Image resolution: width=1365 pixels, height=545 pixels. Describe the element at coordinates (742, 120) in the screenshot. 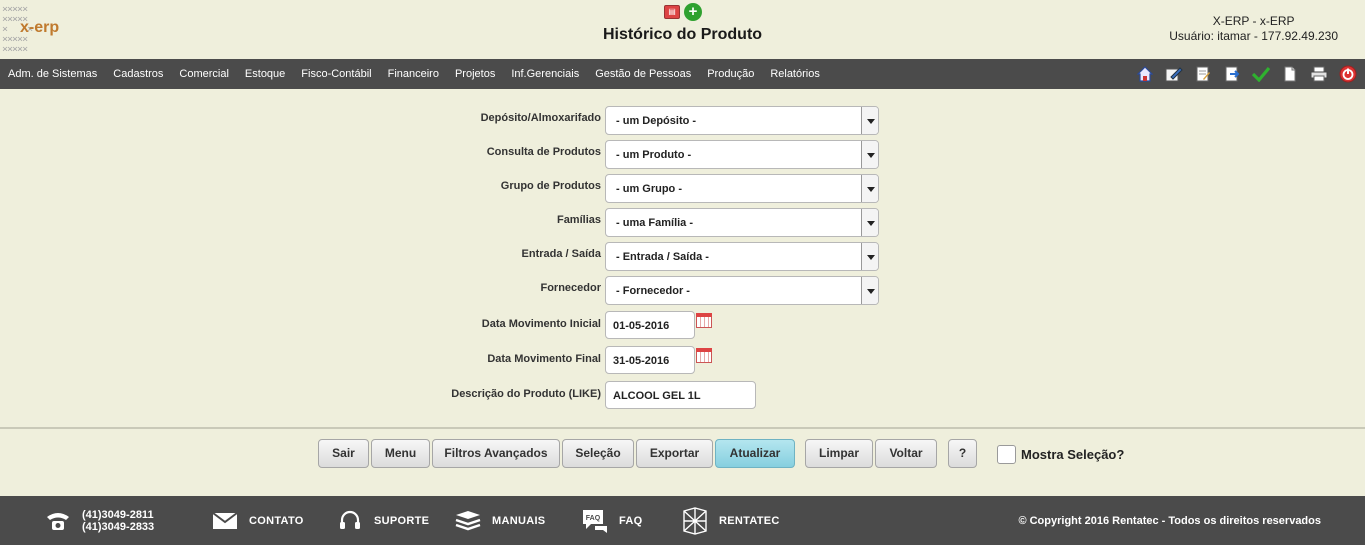

I see `deposito-select: - um Depósito -` at that location.